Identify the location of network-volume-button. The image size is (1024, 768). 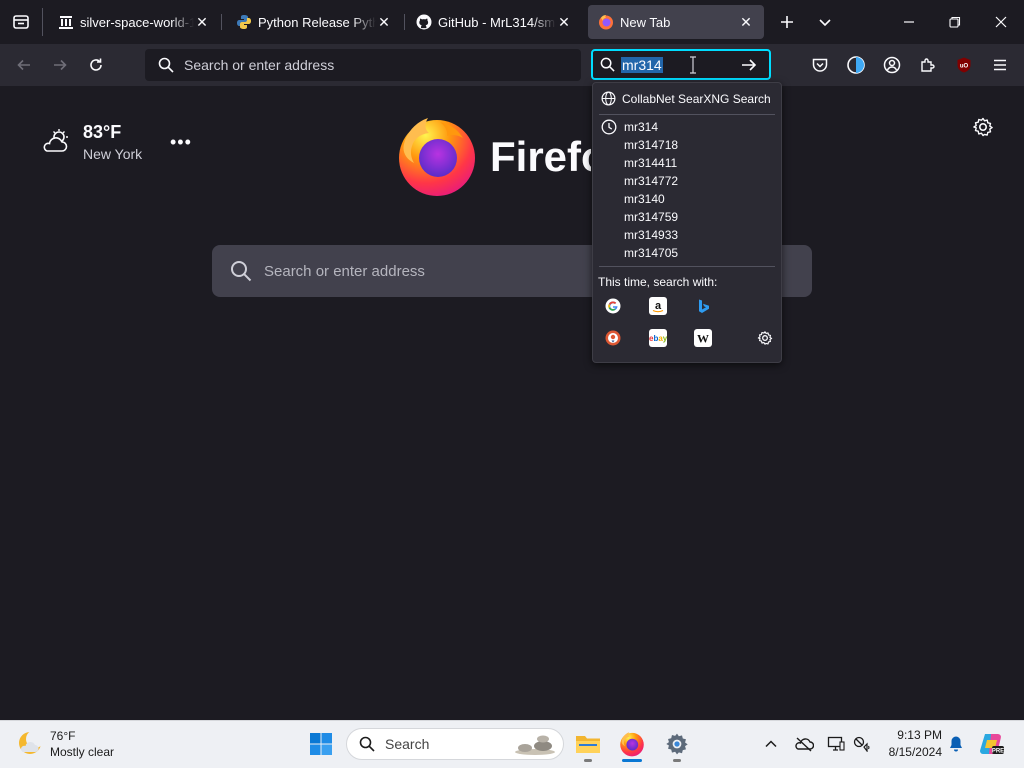
(862, 744).